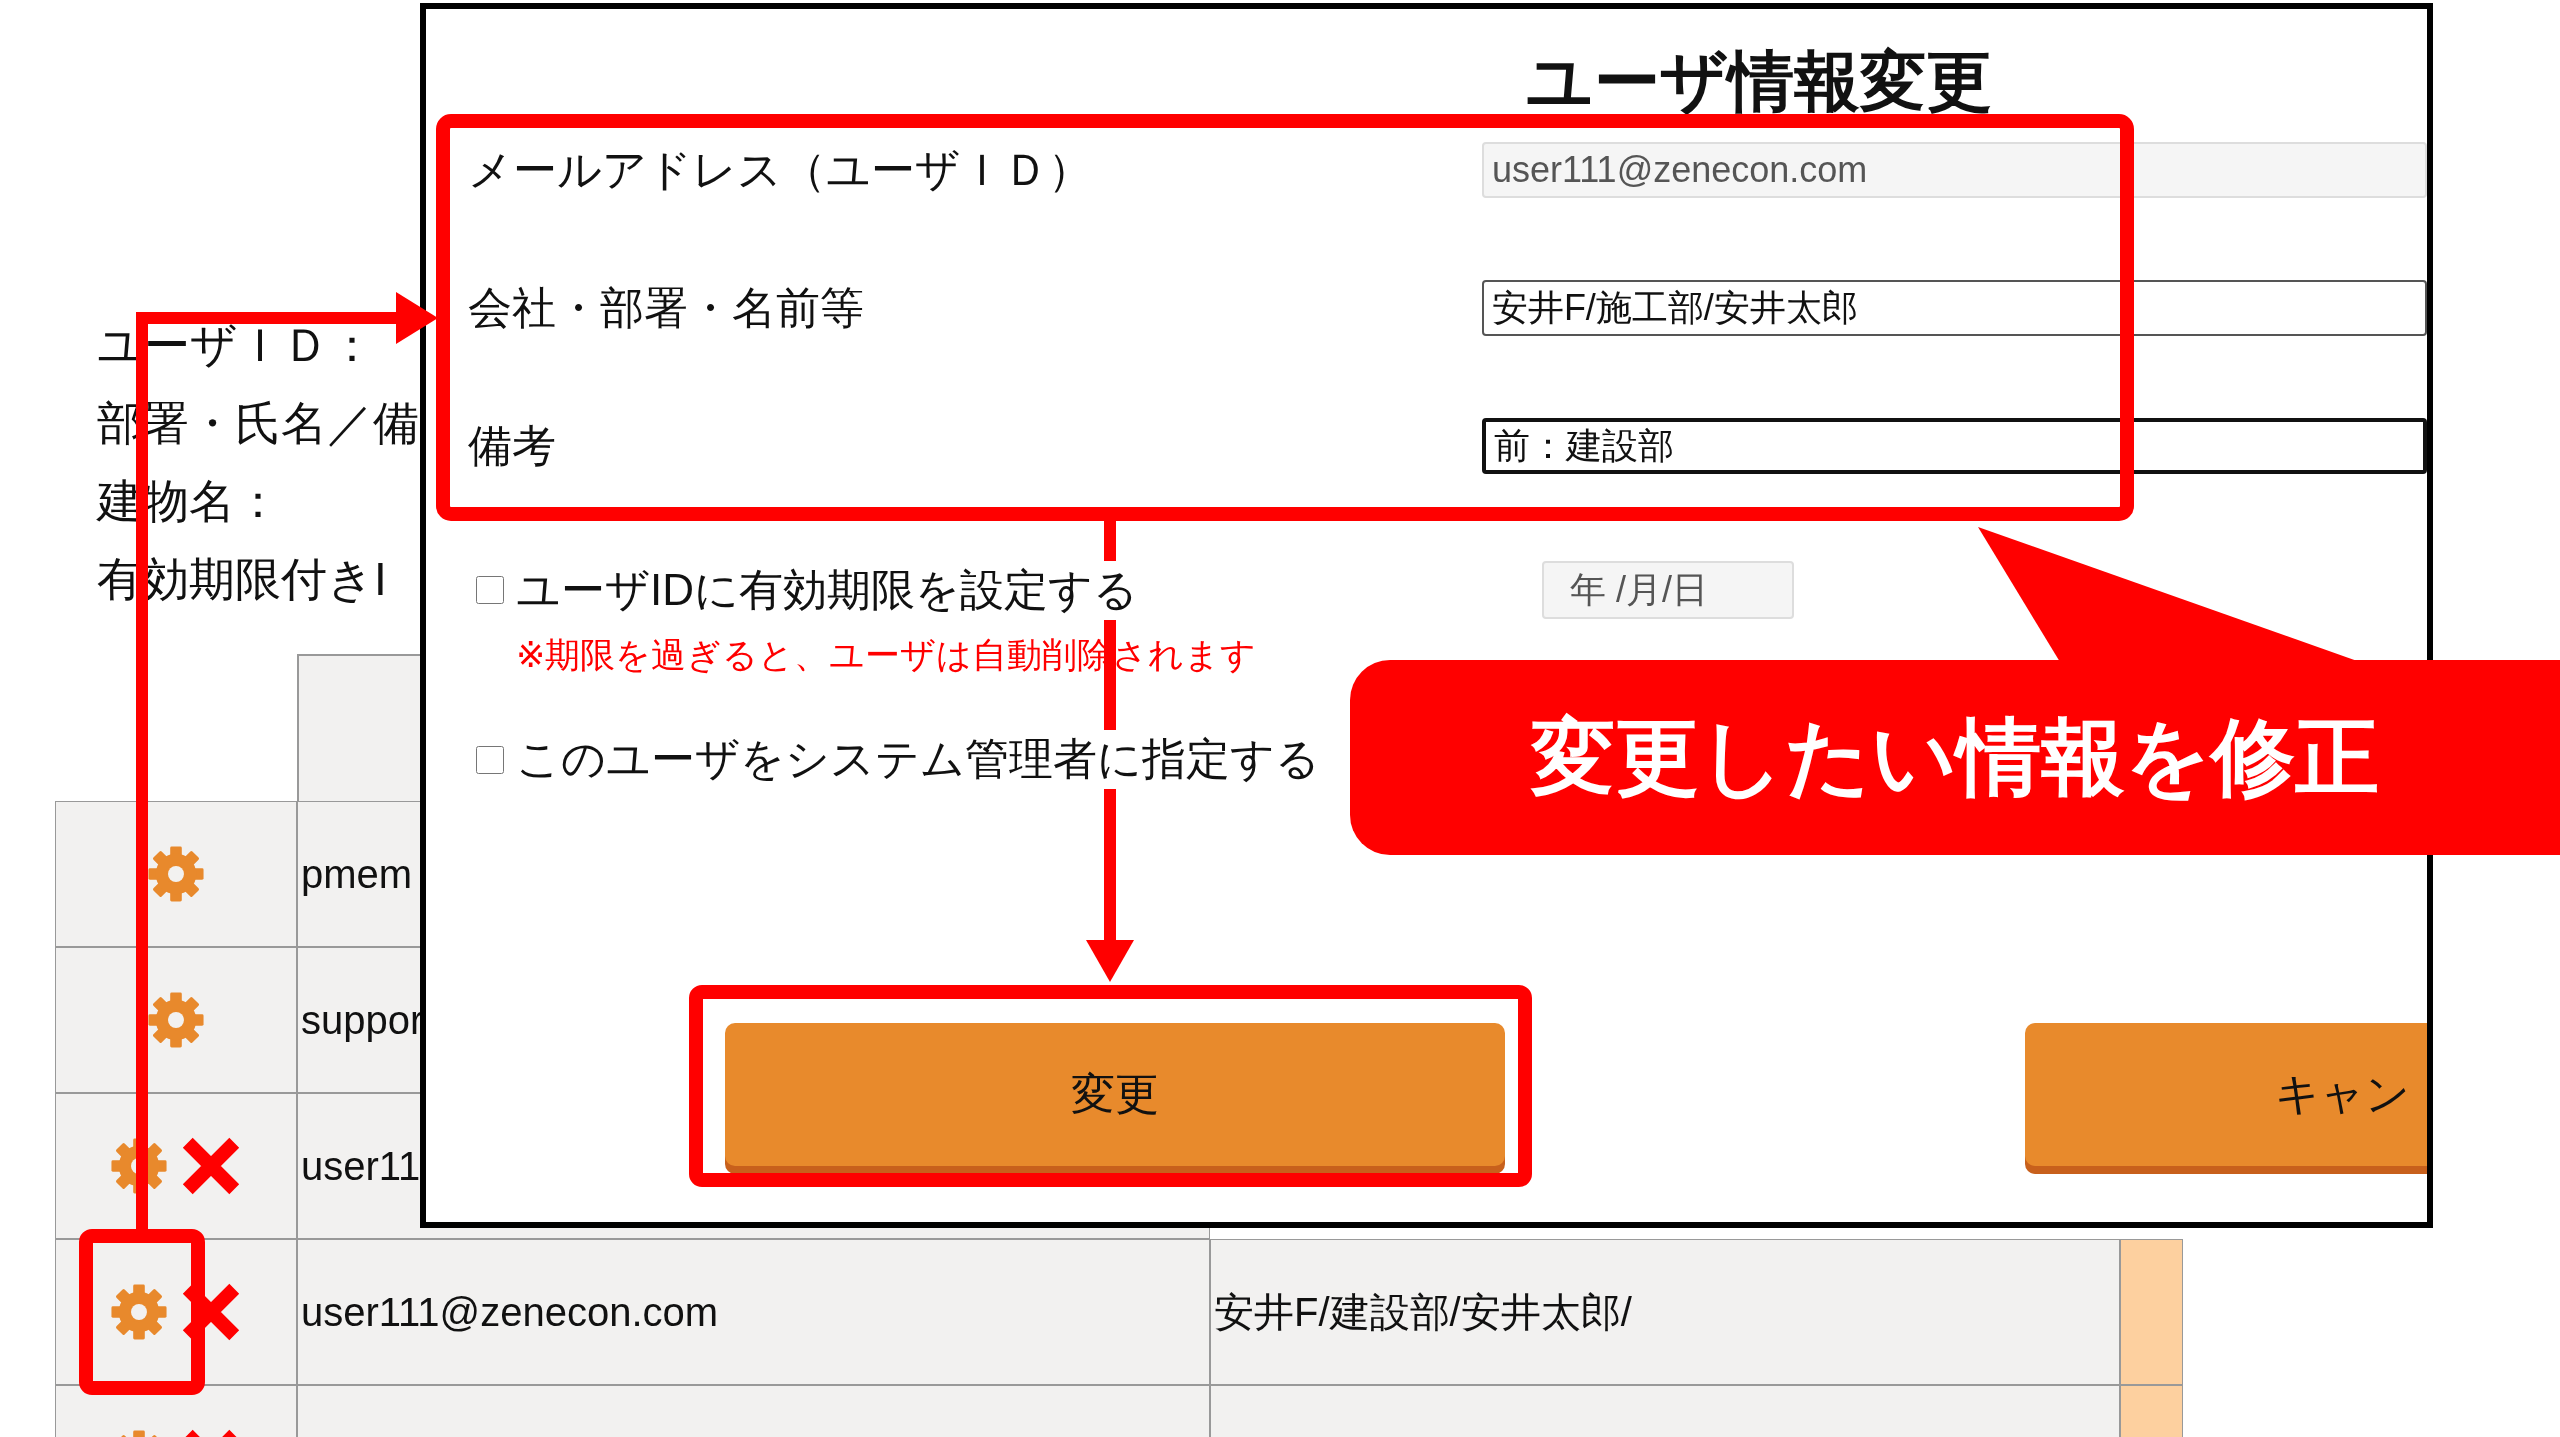 This screenshot has height=1437, width=2560. I want to click on dialog-title: ユーザ情報変更, so click(1759, 81).